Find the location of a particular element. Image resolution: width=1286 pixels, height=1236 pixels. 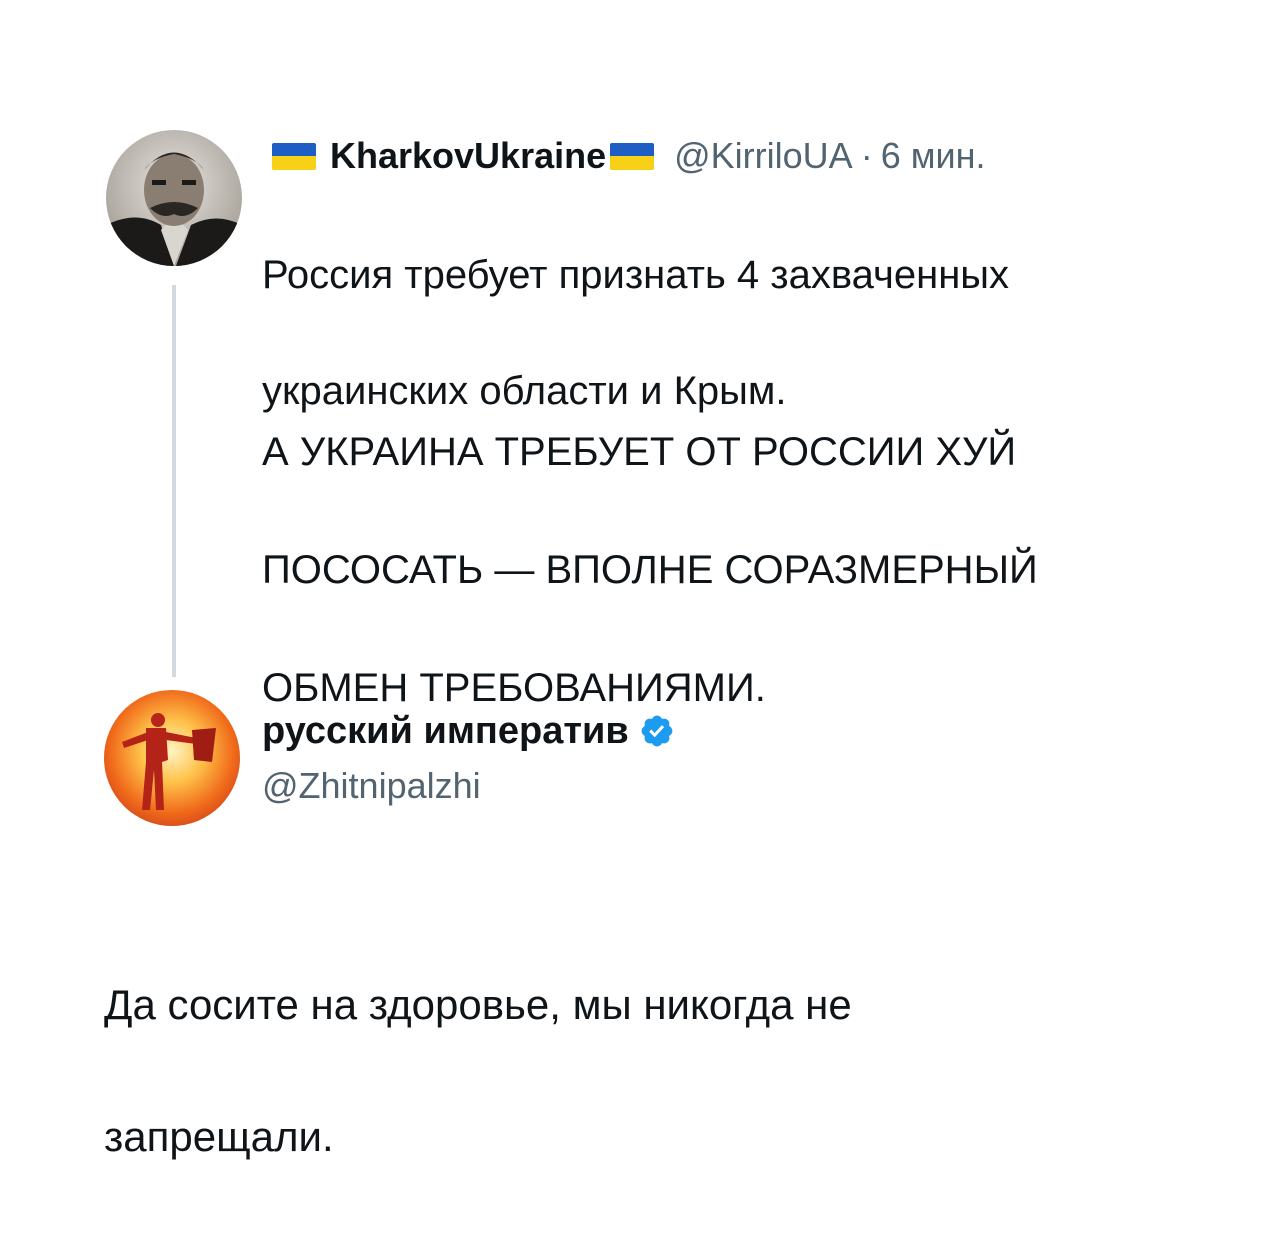

tweet2-header: русский императив is located at coordinates (468, 731).